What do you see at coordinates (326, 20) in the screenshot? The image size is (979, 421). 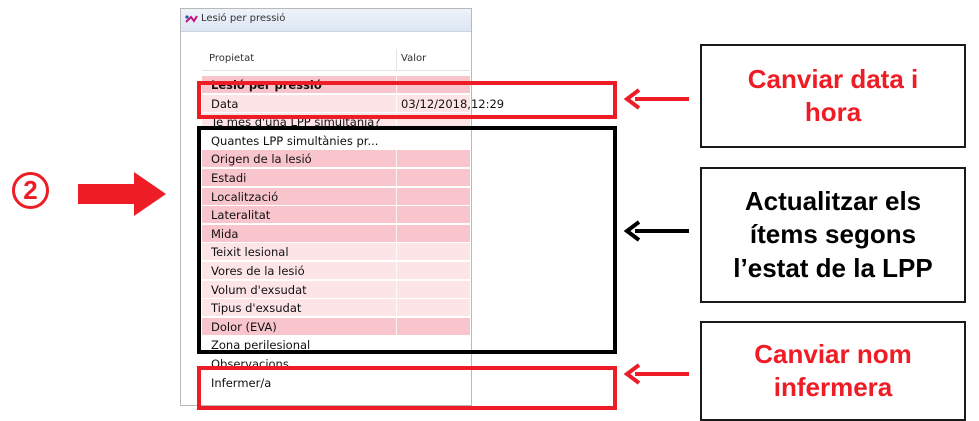 I see `window-titlebar: Lesió per pressió` at bounding box center [326, 20].